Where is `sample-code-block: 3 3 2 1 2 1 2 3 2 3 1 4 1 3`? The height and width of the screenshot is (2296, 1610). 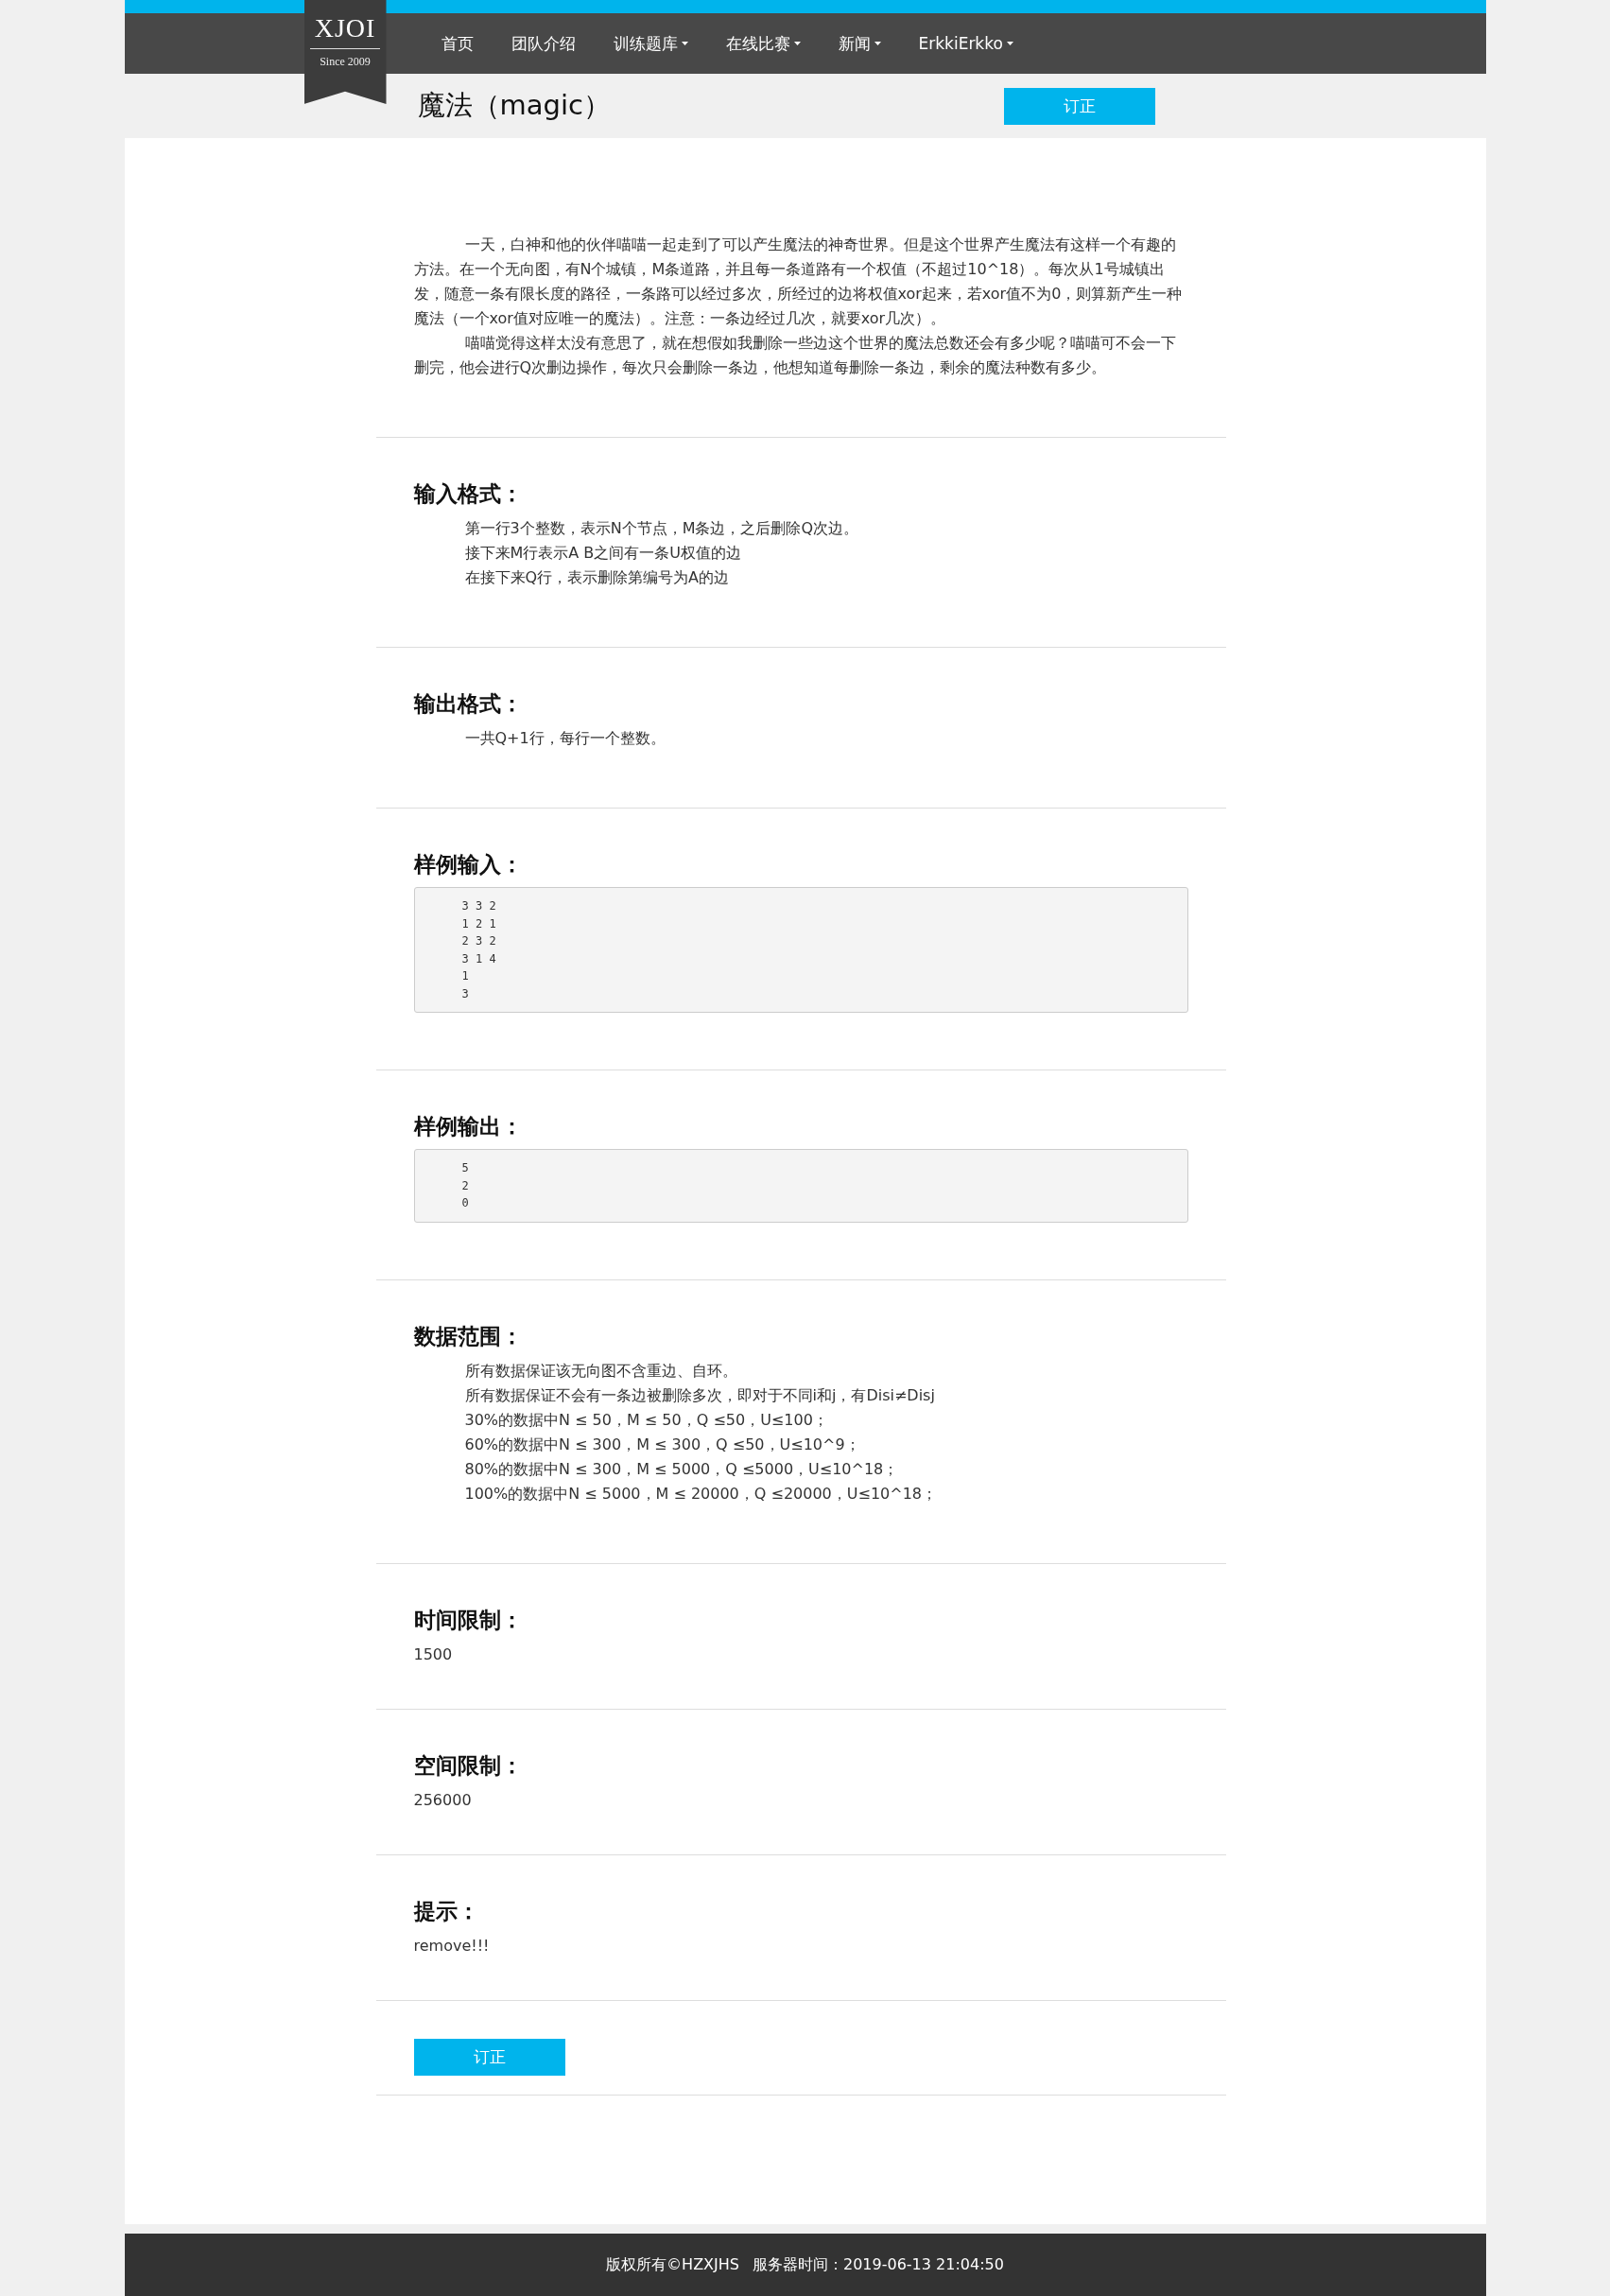 sample-code-block: 3 3 2 1 2 1 2 3 2 3 1 4 1 3 is located at coordinates (800, 950).